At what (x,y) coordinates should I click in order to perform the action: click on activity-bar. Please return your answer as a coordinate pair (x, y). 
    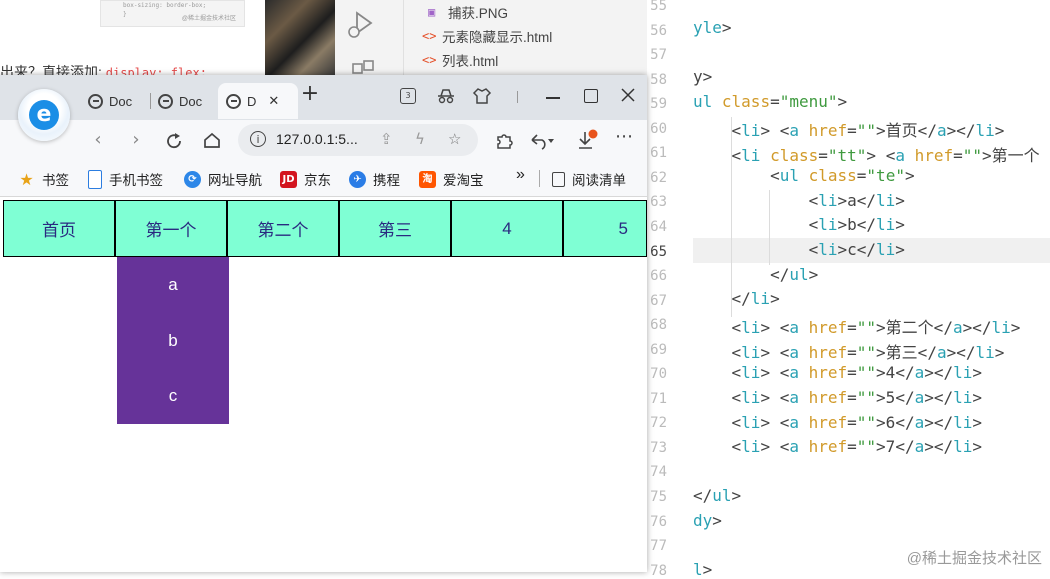
    Looking at the image, I should click on (369, 37).